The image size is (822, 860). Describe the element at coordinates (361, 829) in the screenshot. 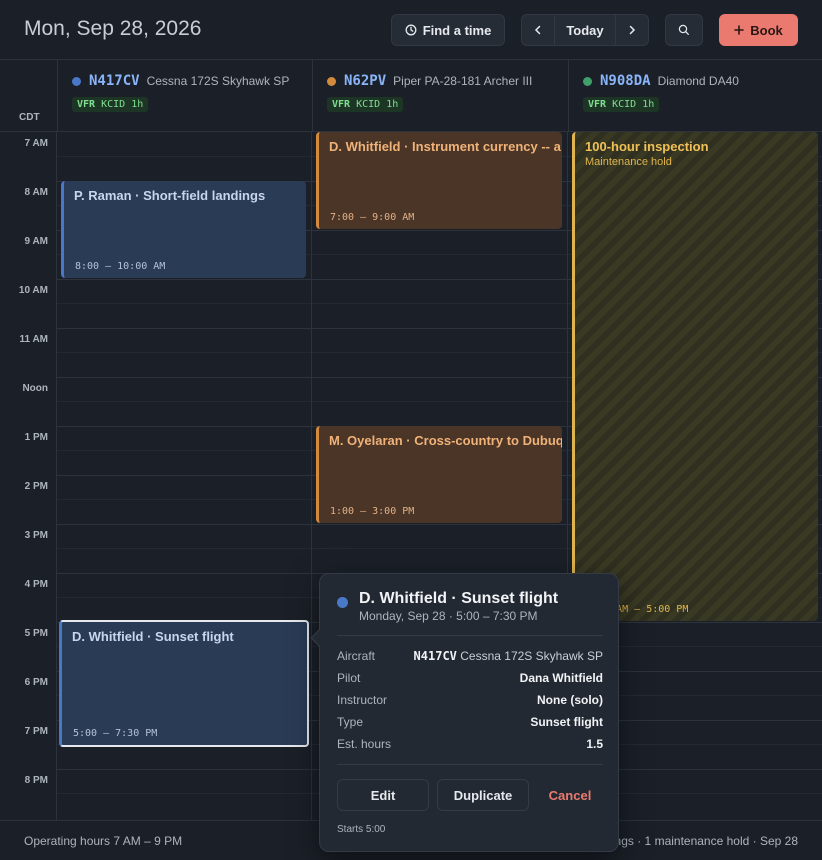

I see `popover-footer-text: Starts 5:00` at that location.